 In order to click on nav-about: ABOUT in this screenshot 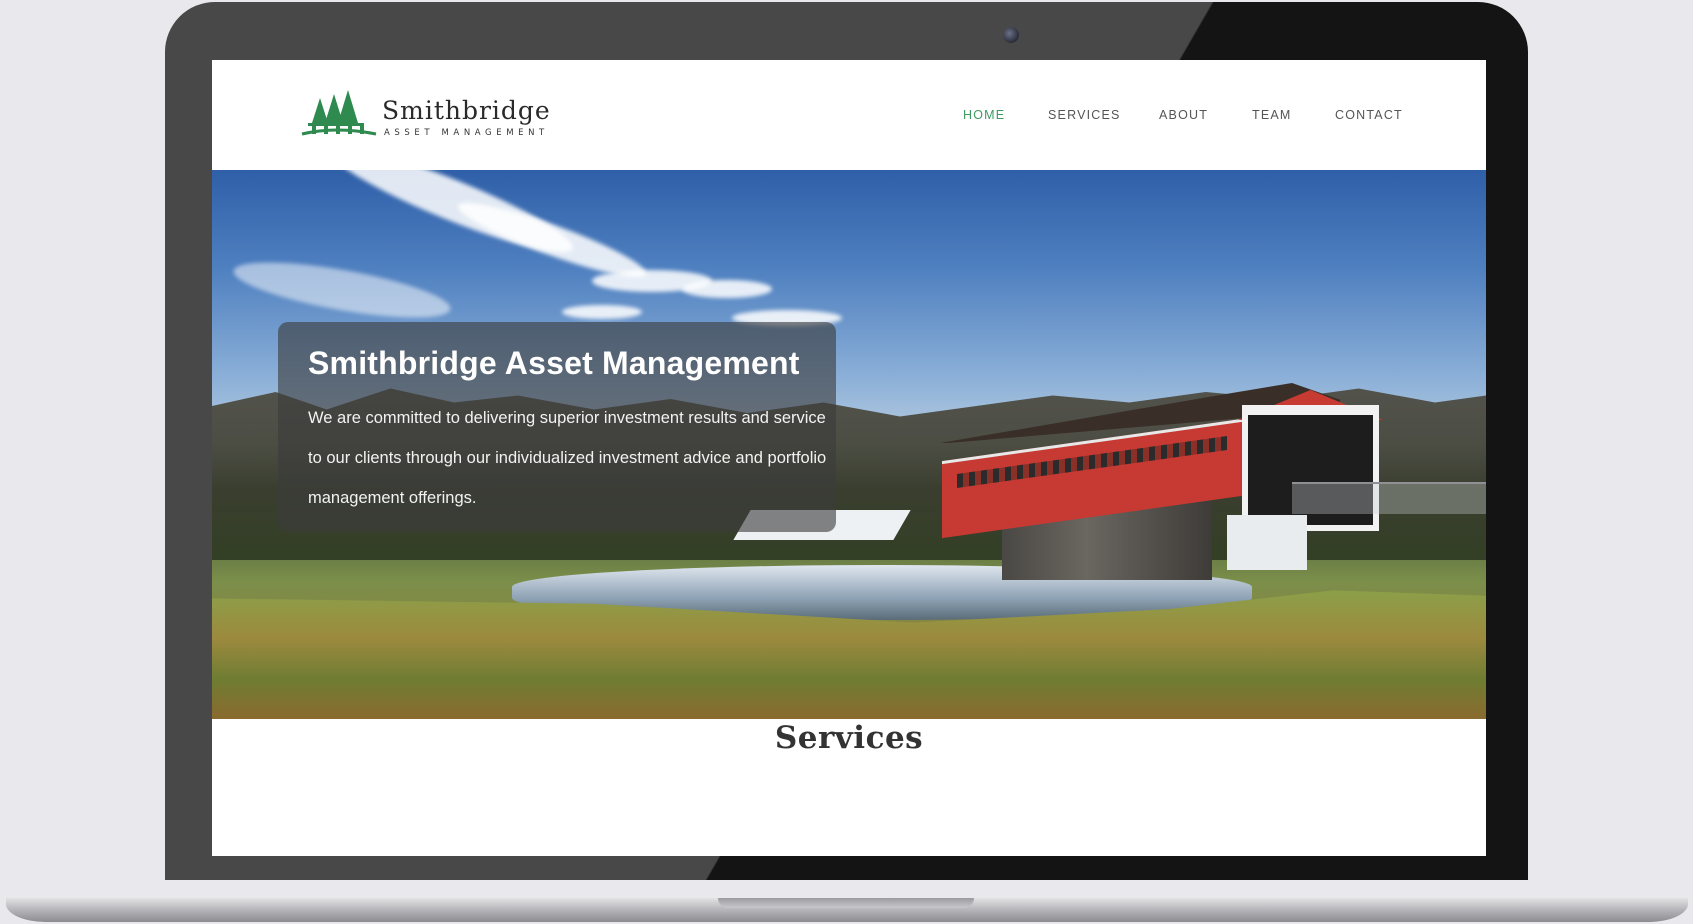, I will do `click(1183, 115)`.